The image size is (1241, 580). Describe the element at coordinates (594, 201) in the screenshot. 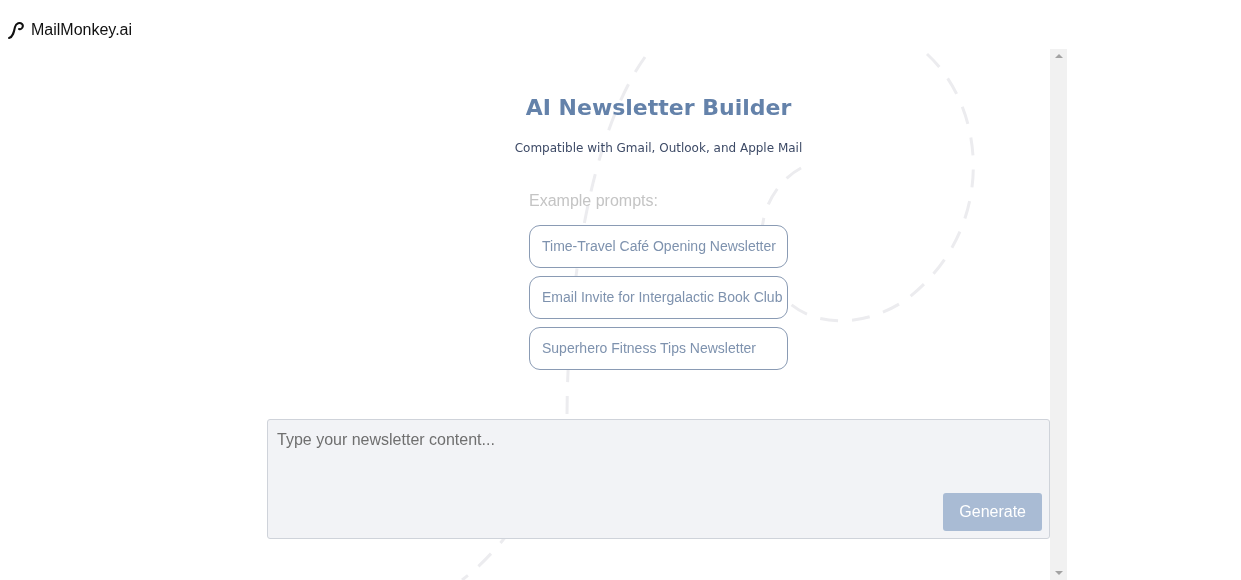

I see `section-label: Example prompts:` at that location.